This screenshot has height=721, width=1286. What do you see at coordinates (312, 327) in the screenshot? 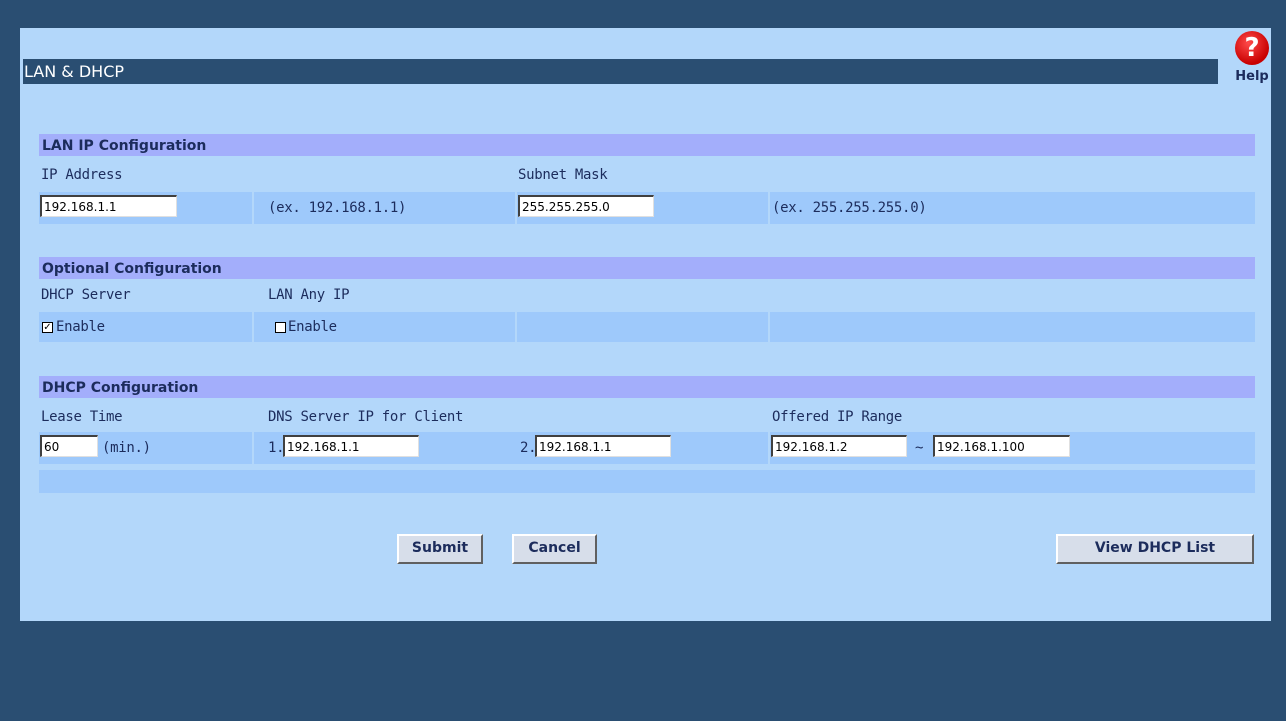
I see `lan-any-ip-enable-label: Enable` at bounding box center [312, 327].